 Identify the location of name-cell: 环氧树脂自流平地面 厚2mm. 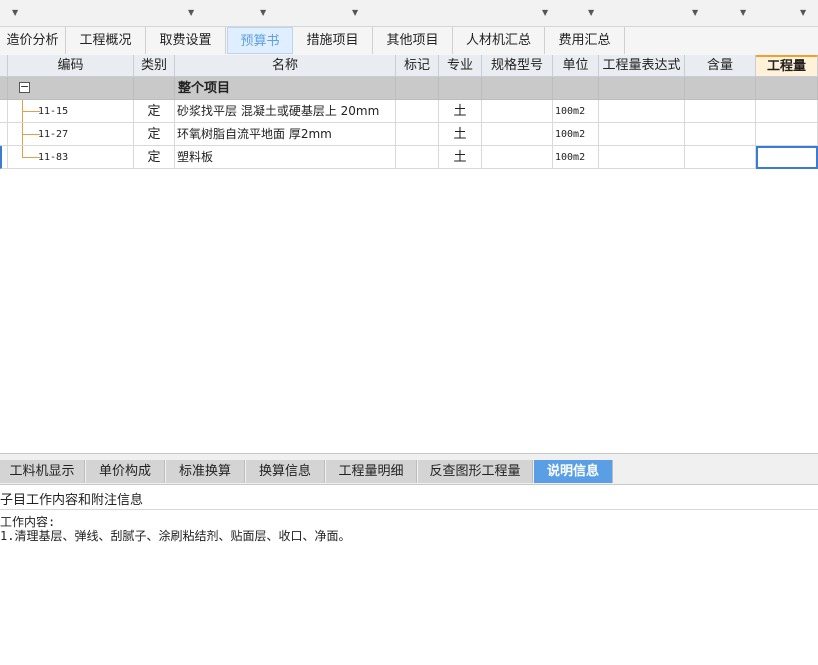
(285, 134).